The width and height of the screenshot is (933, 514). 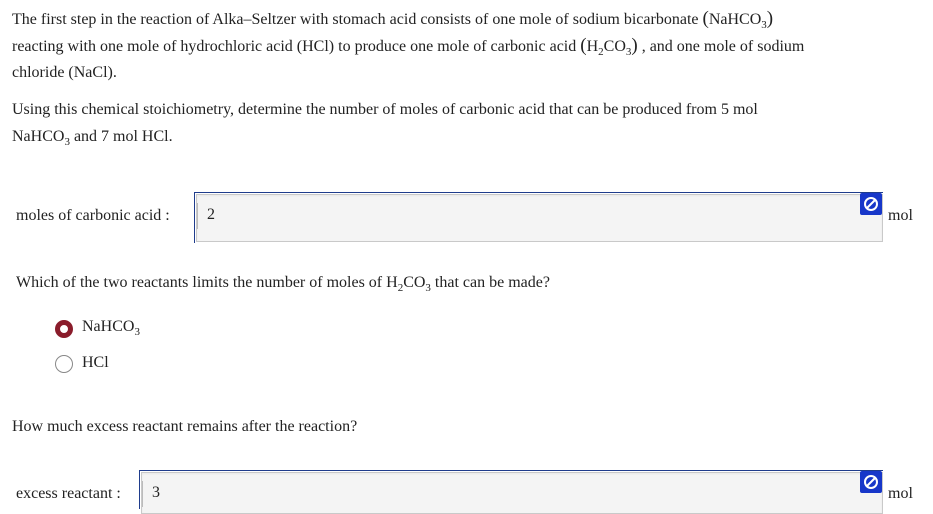 What do you see at coordinates (64, 72) in the screenshot?
I see `intro-line-3: chloride (NaCl).` at bounding box center [64, 72].